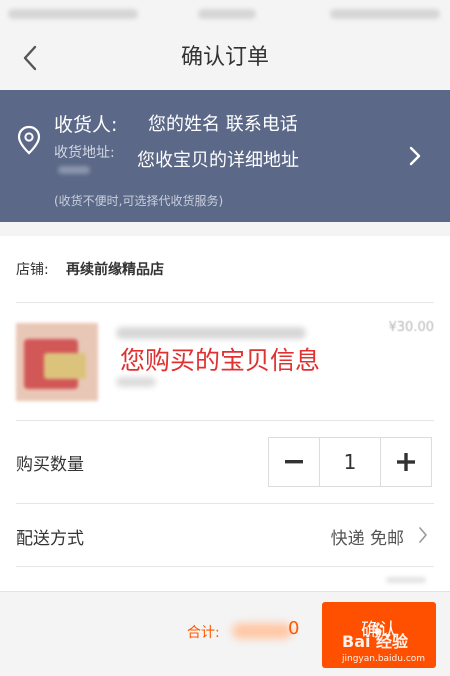 The image size is (450, 676). What do you see at coordinates (225, 535) in the screenshot?
I see `delivery-row: 配送方式 快递 免邮` at bounding box center [225, 535].